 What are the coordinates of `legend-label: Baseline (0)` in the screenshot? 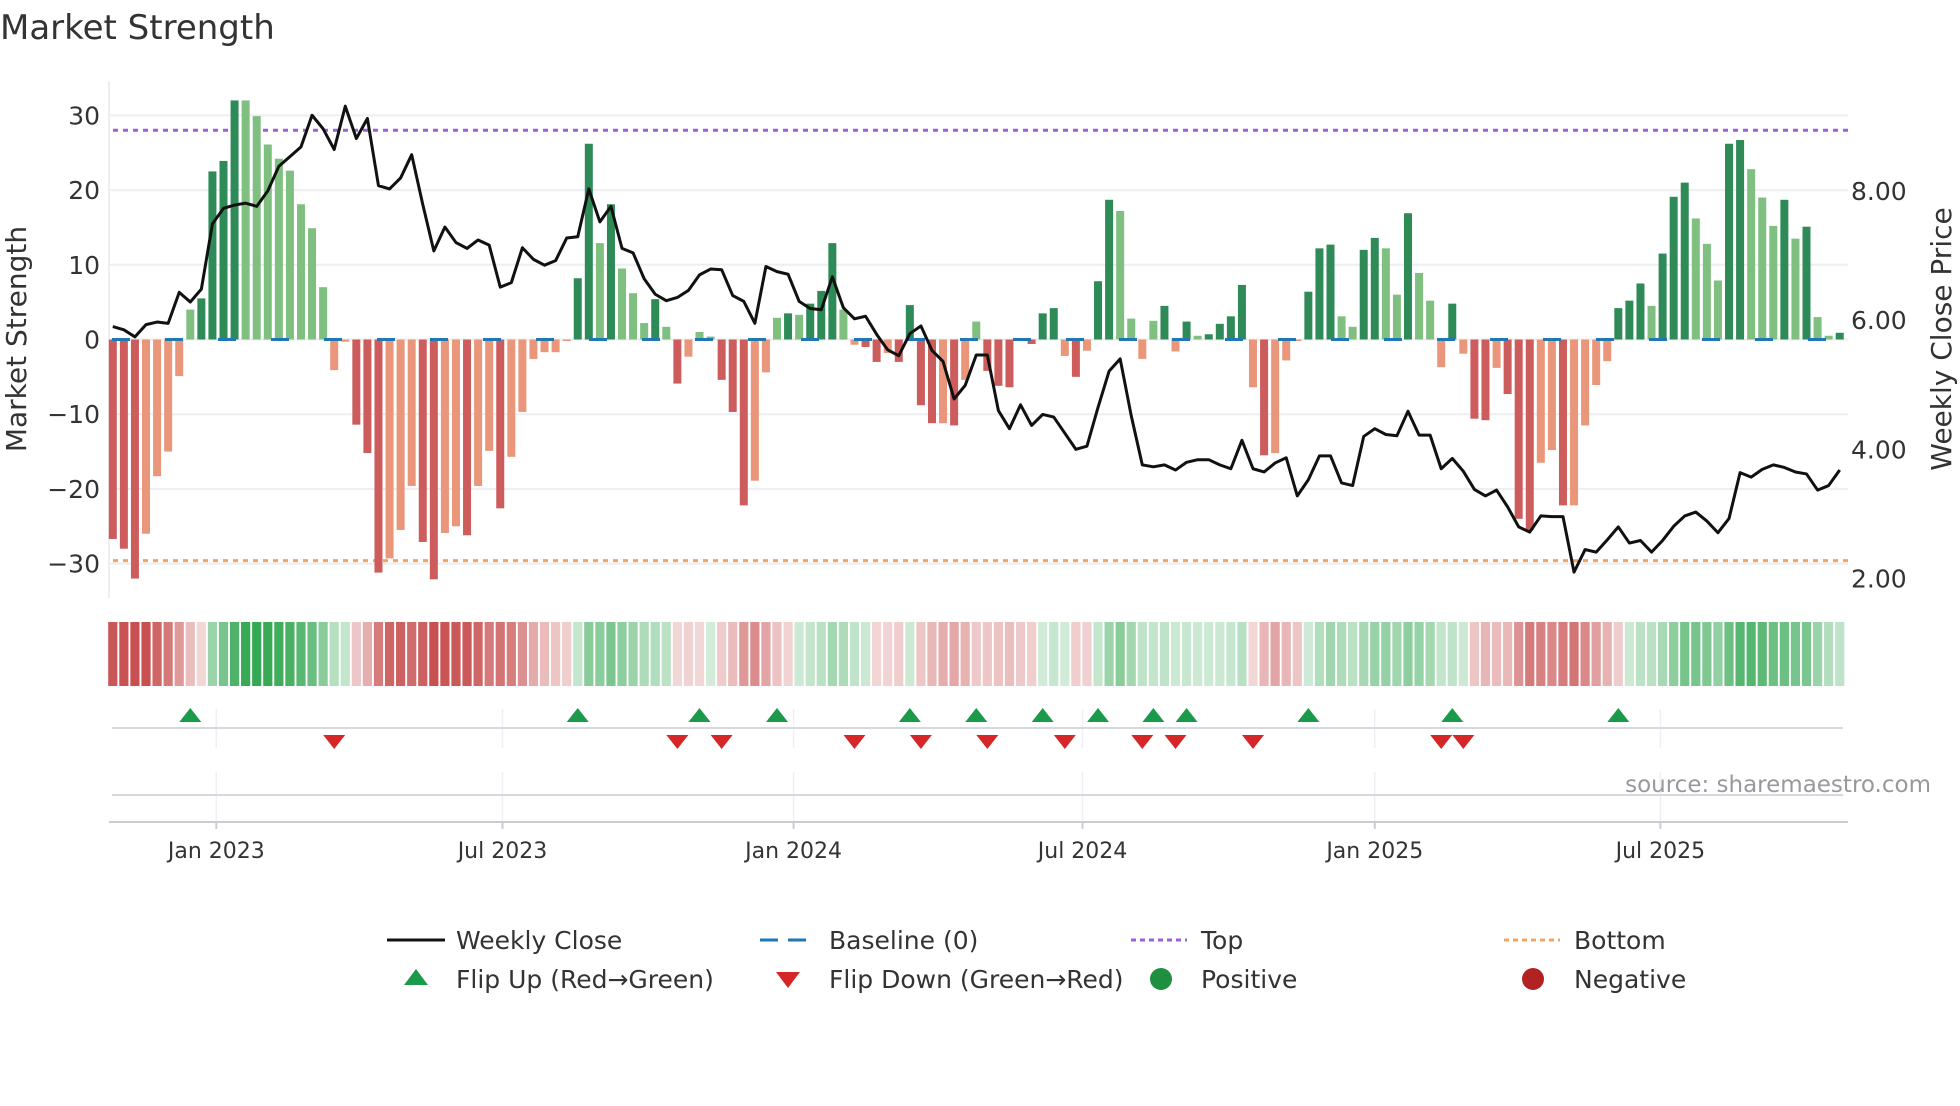 It's located at (903, 940).